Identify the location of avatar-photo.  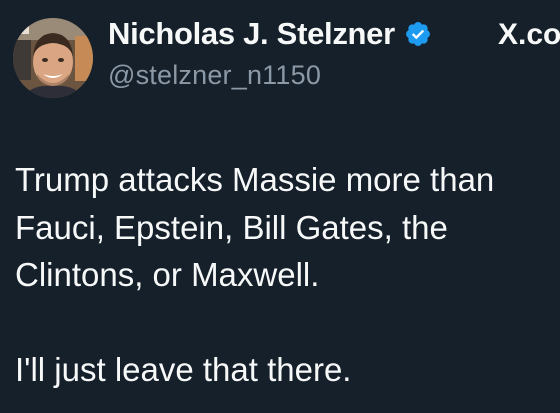
(53, 58).